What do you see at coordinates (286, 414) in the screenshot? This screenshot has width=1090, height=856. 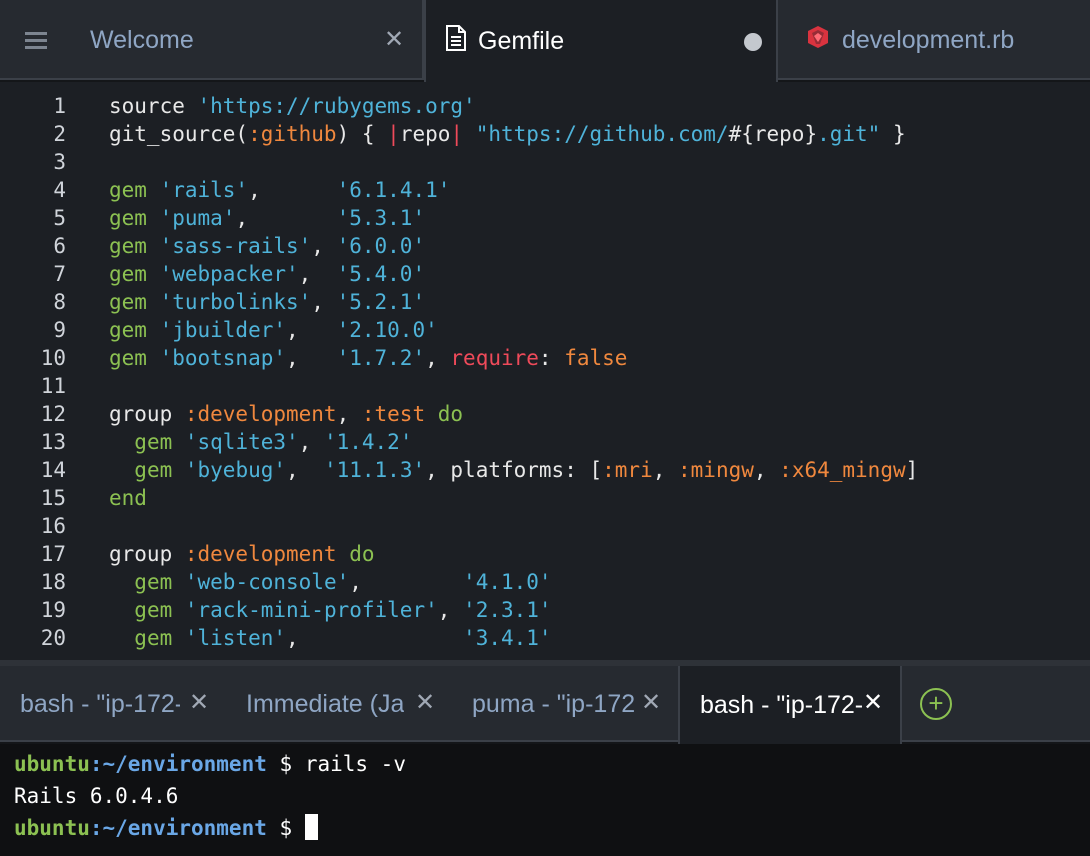 I see `code-text: group :development, :test do` at bounding box center [286, 414].